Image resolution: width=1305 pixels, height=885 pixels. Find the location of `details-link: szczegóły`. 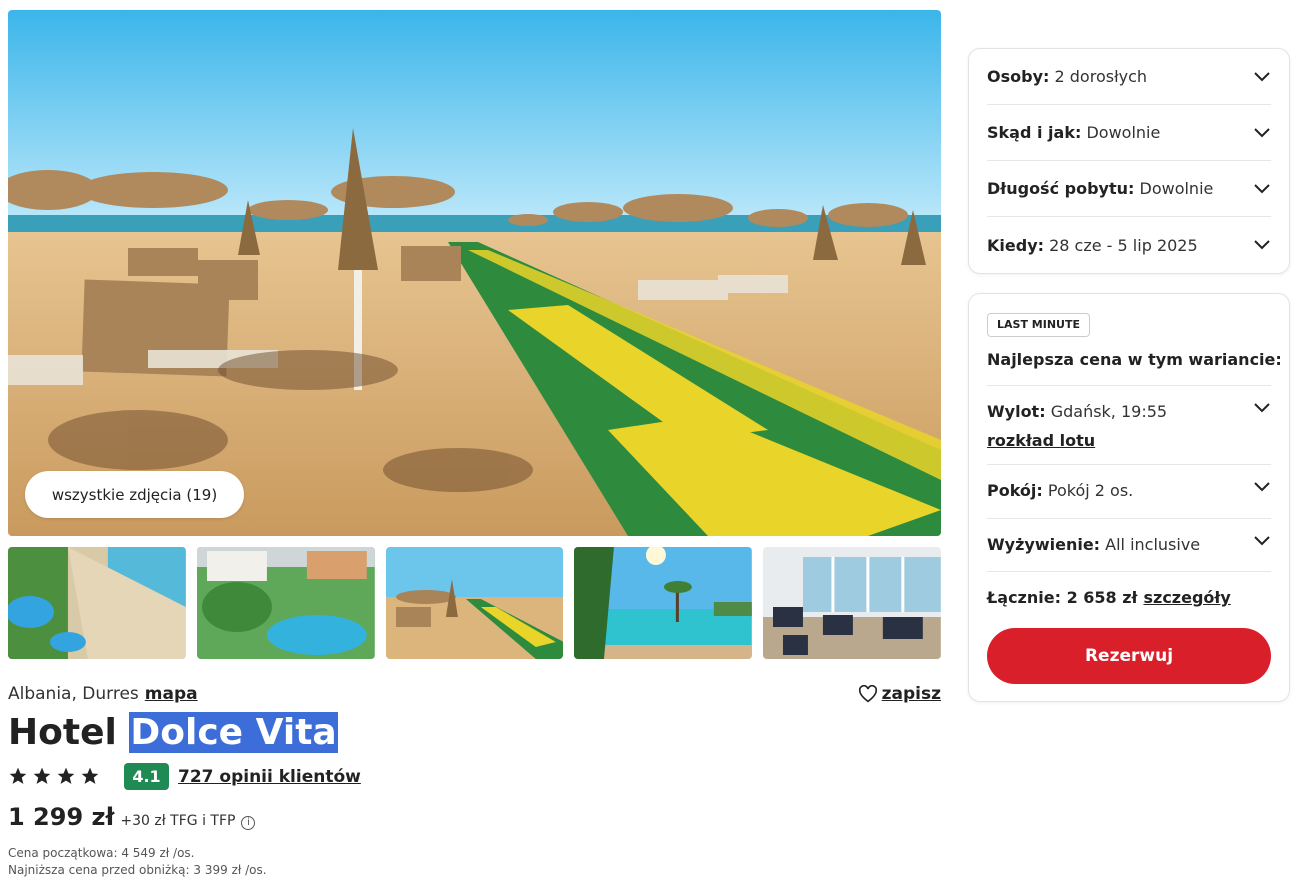

details-link: szczegóły is located at coordinates (1186, 597).